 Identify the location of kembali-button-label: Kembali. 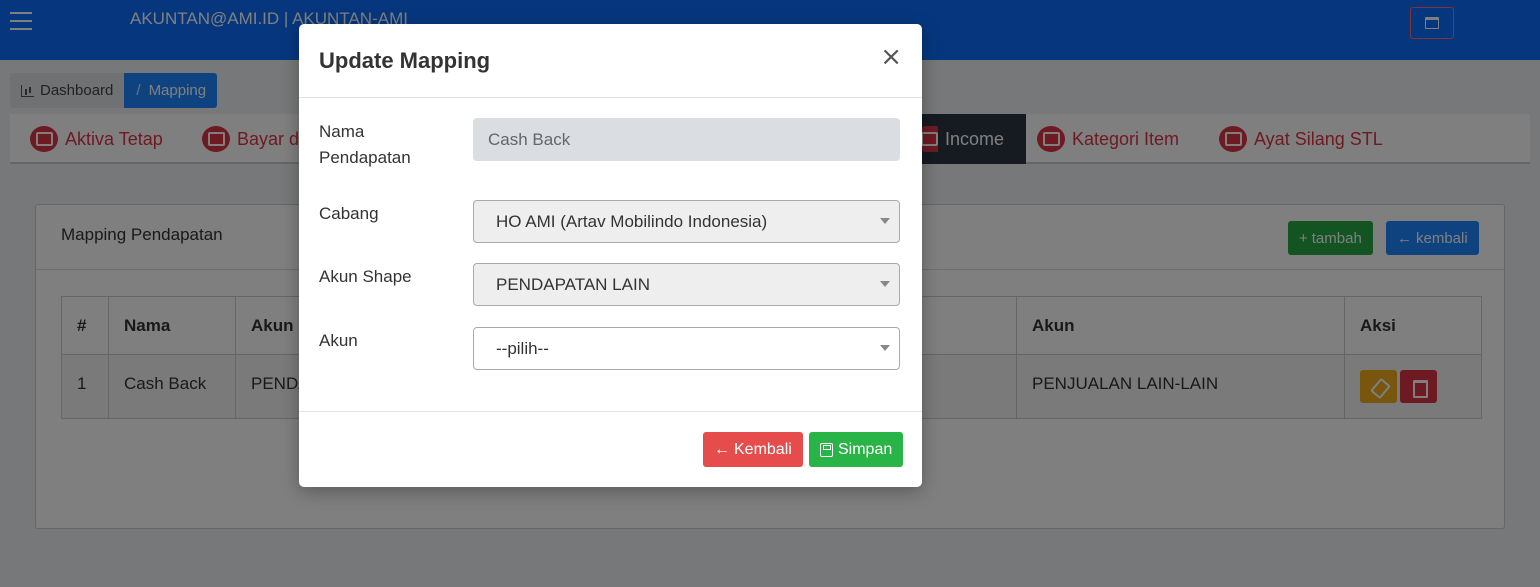
(763, 449).